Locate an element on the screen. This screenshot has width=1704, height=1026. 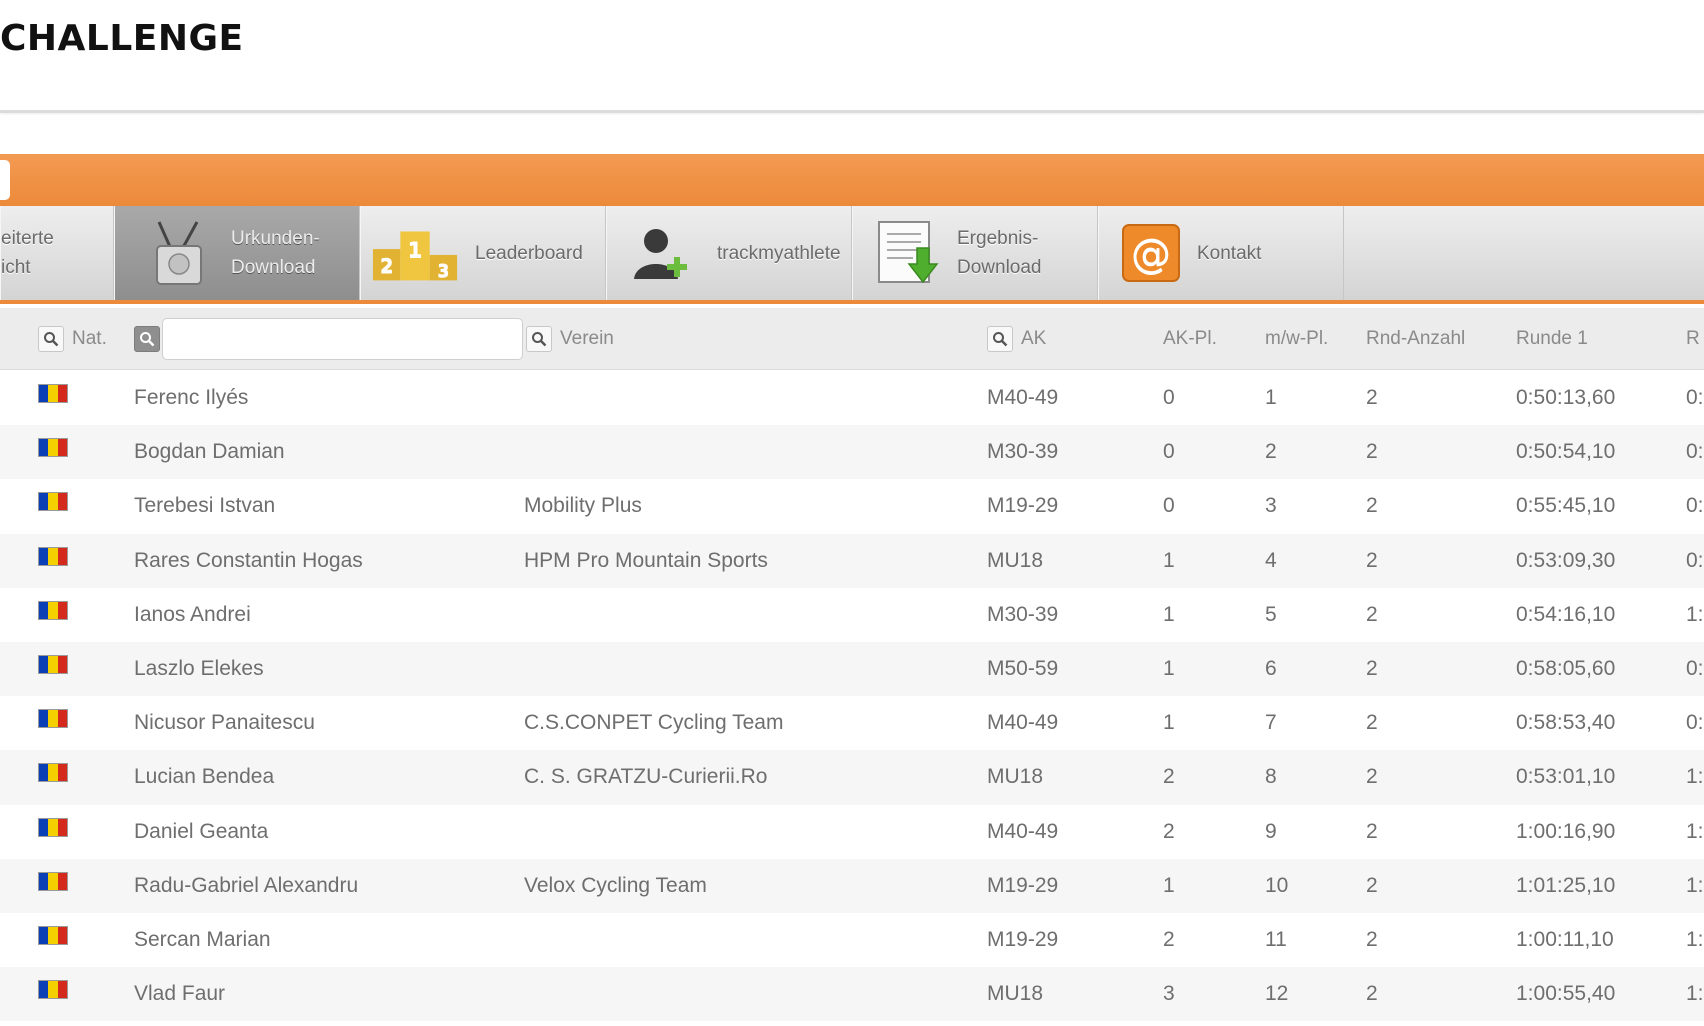
cell-ak: MU18 is located at coordinates (1015, 994).